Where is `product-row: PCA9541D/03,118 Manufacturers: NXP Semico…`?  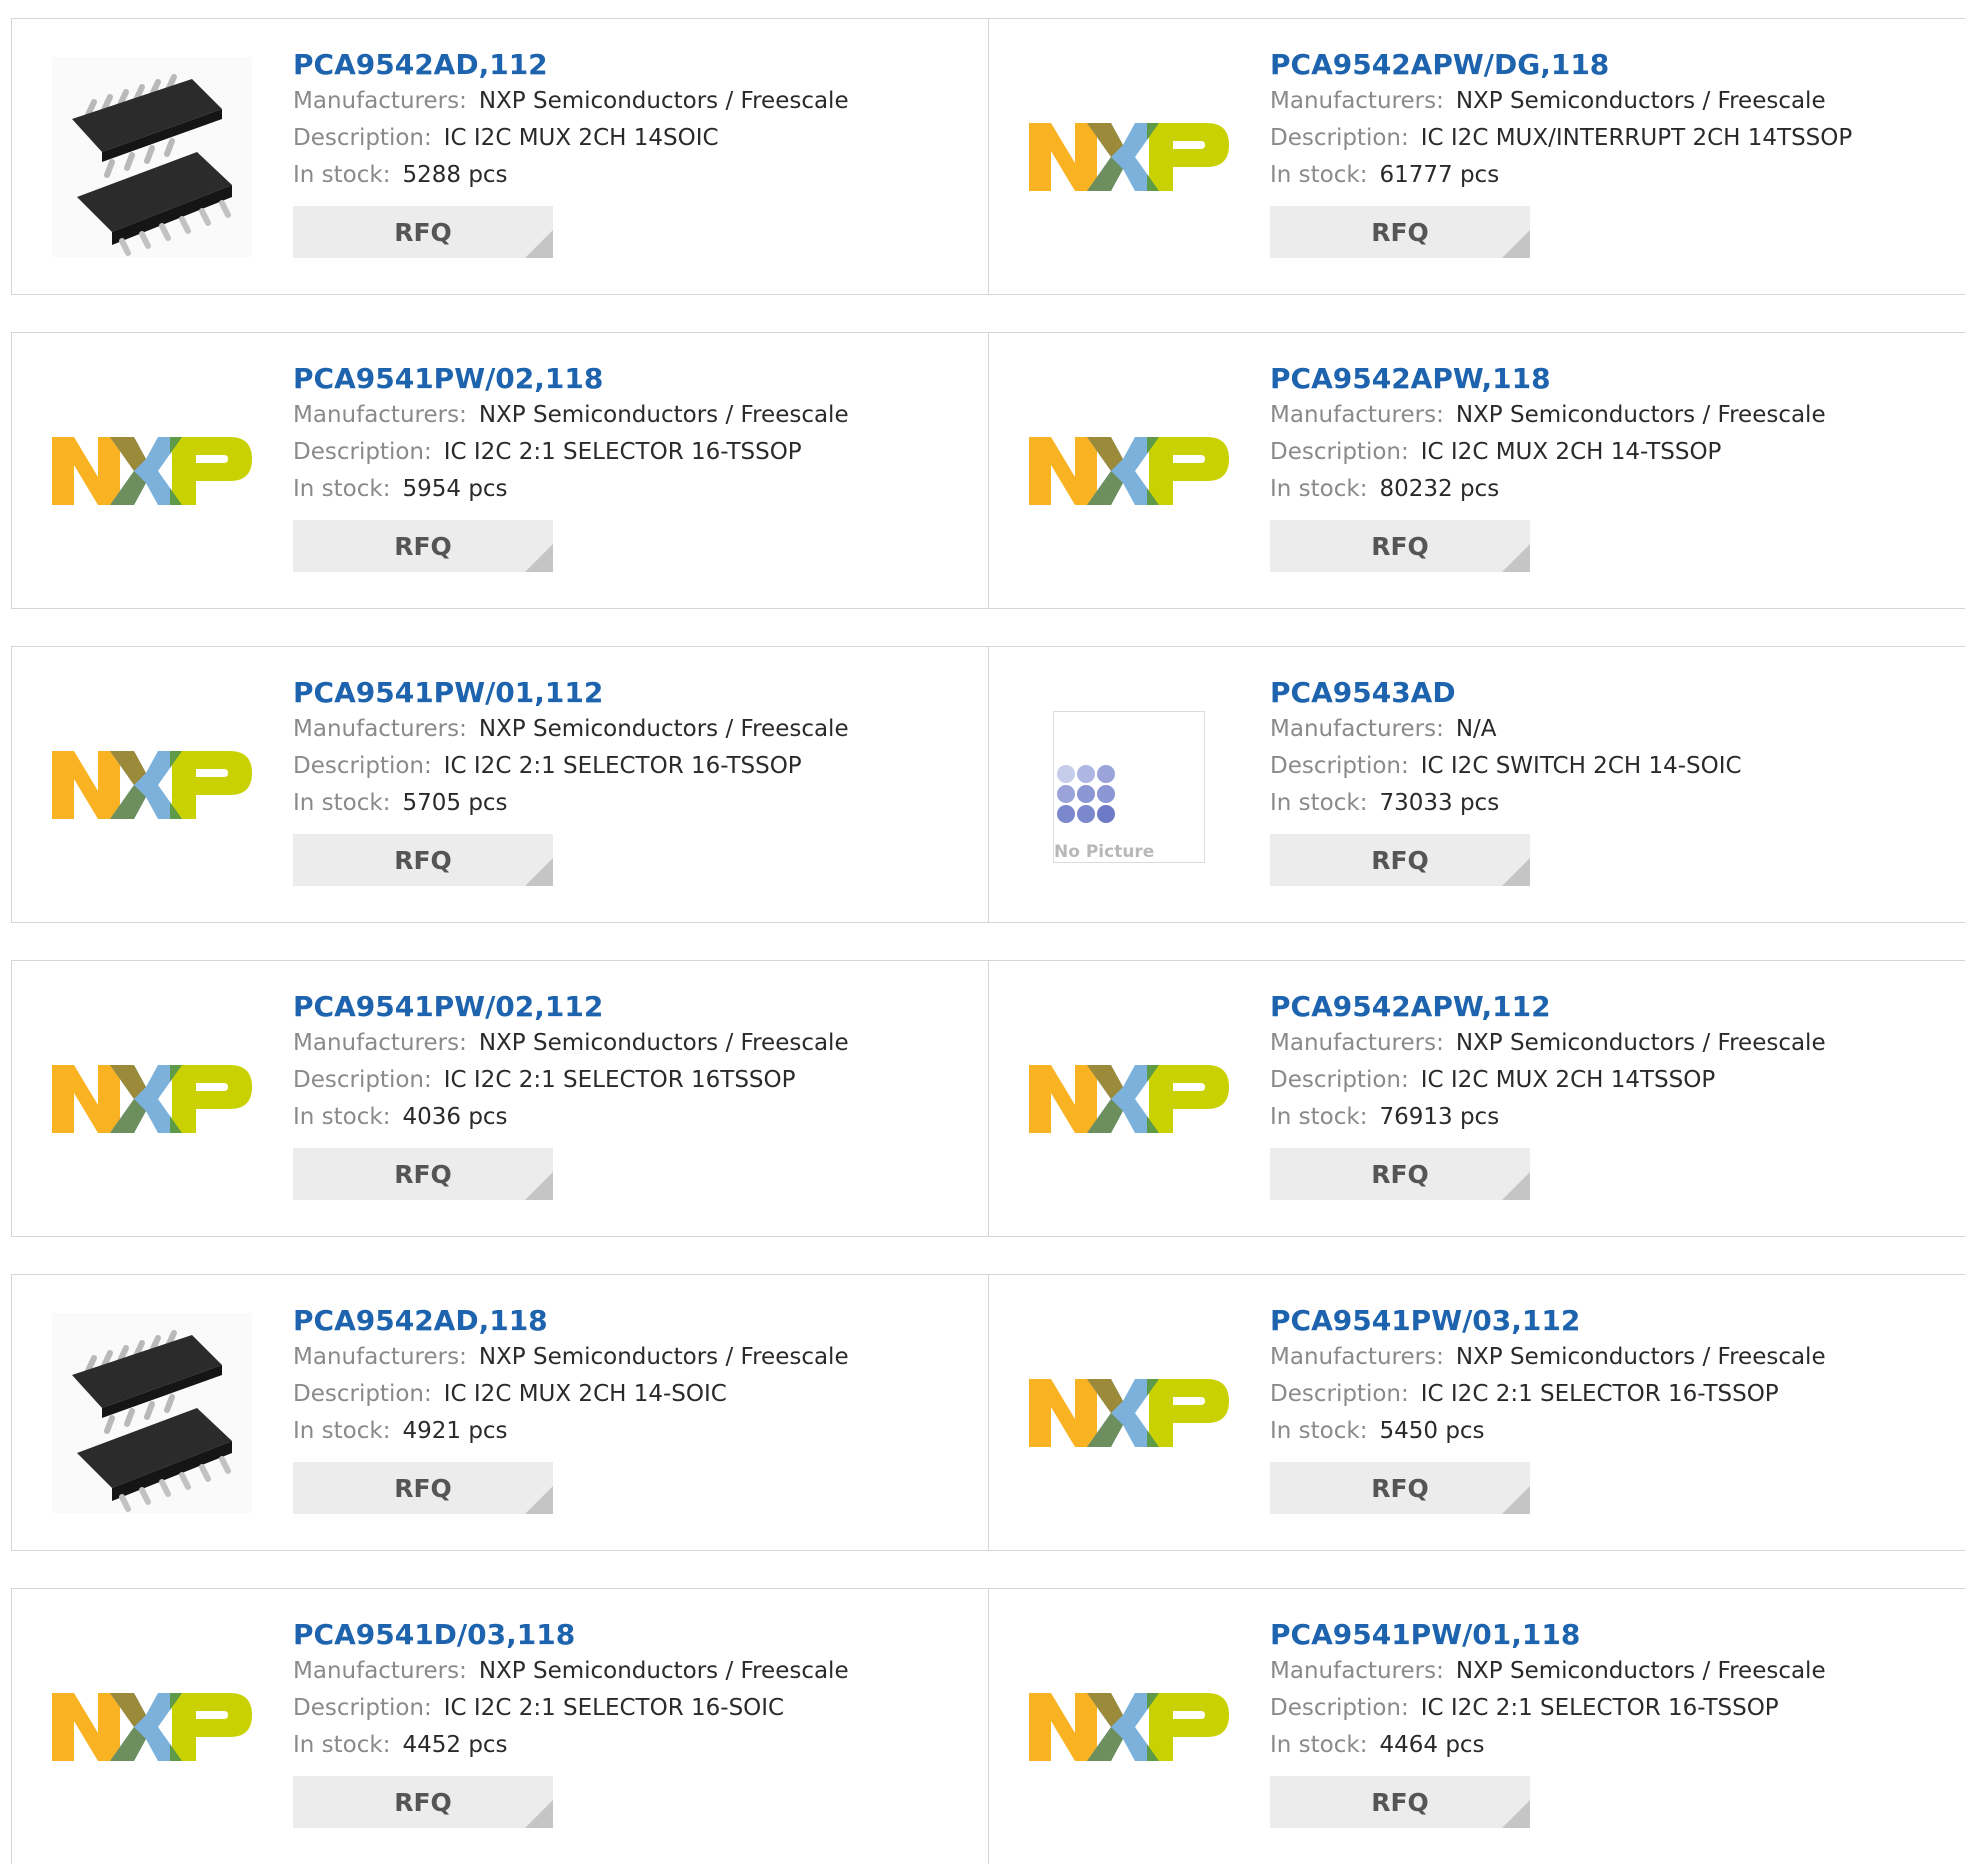 product-row: PCA9541D/03,118 Manufacturers: NXP Semico… is located at coordinates (988, 1726).